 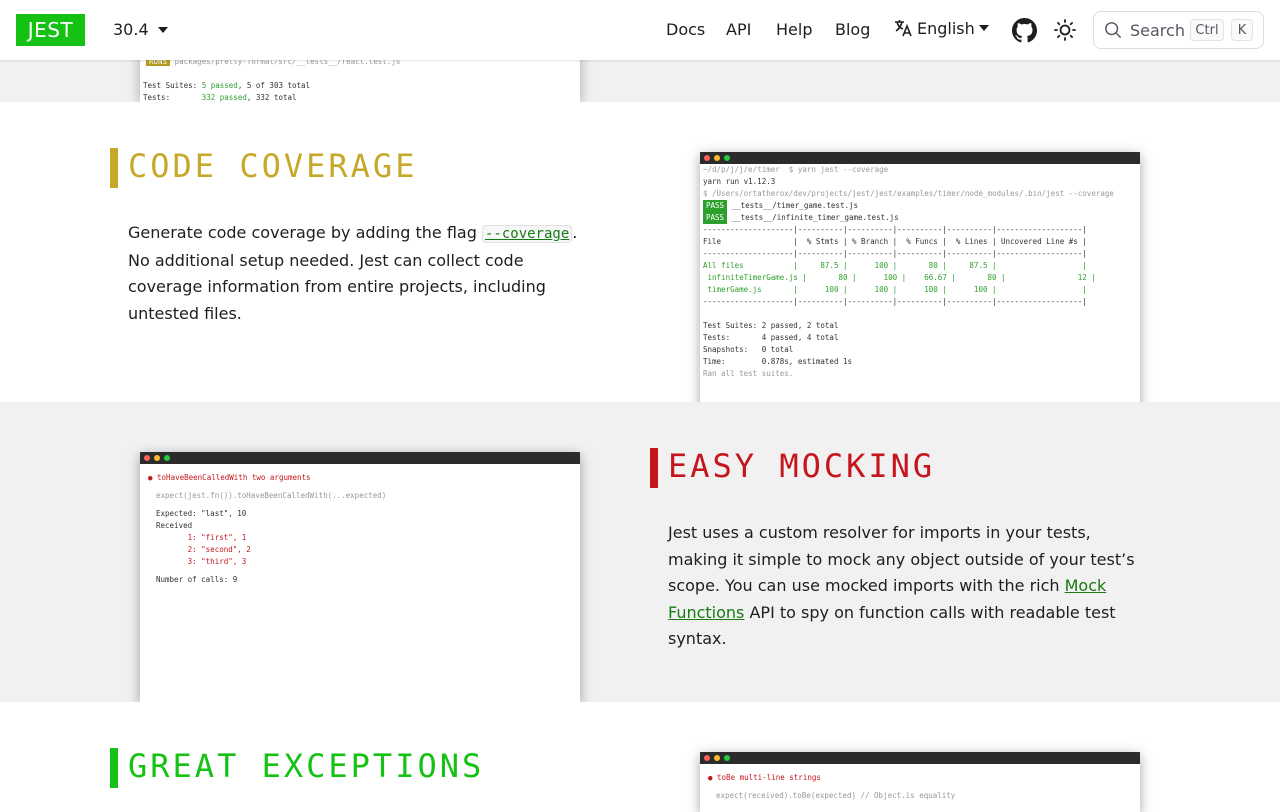 I want to click on tests-passed: 332 passed, so click(x=224, y=97).